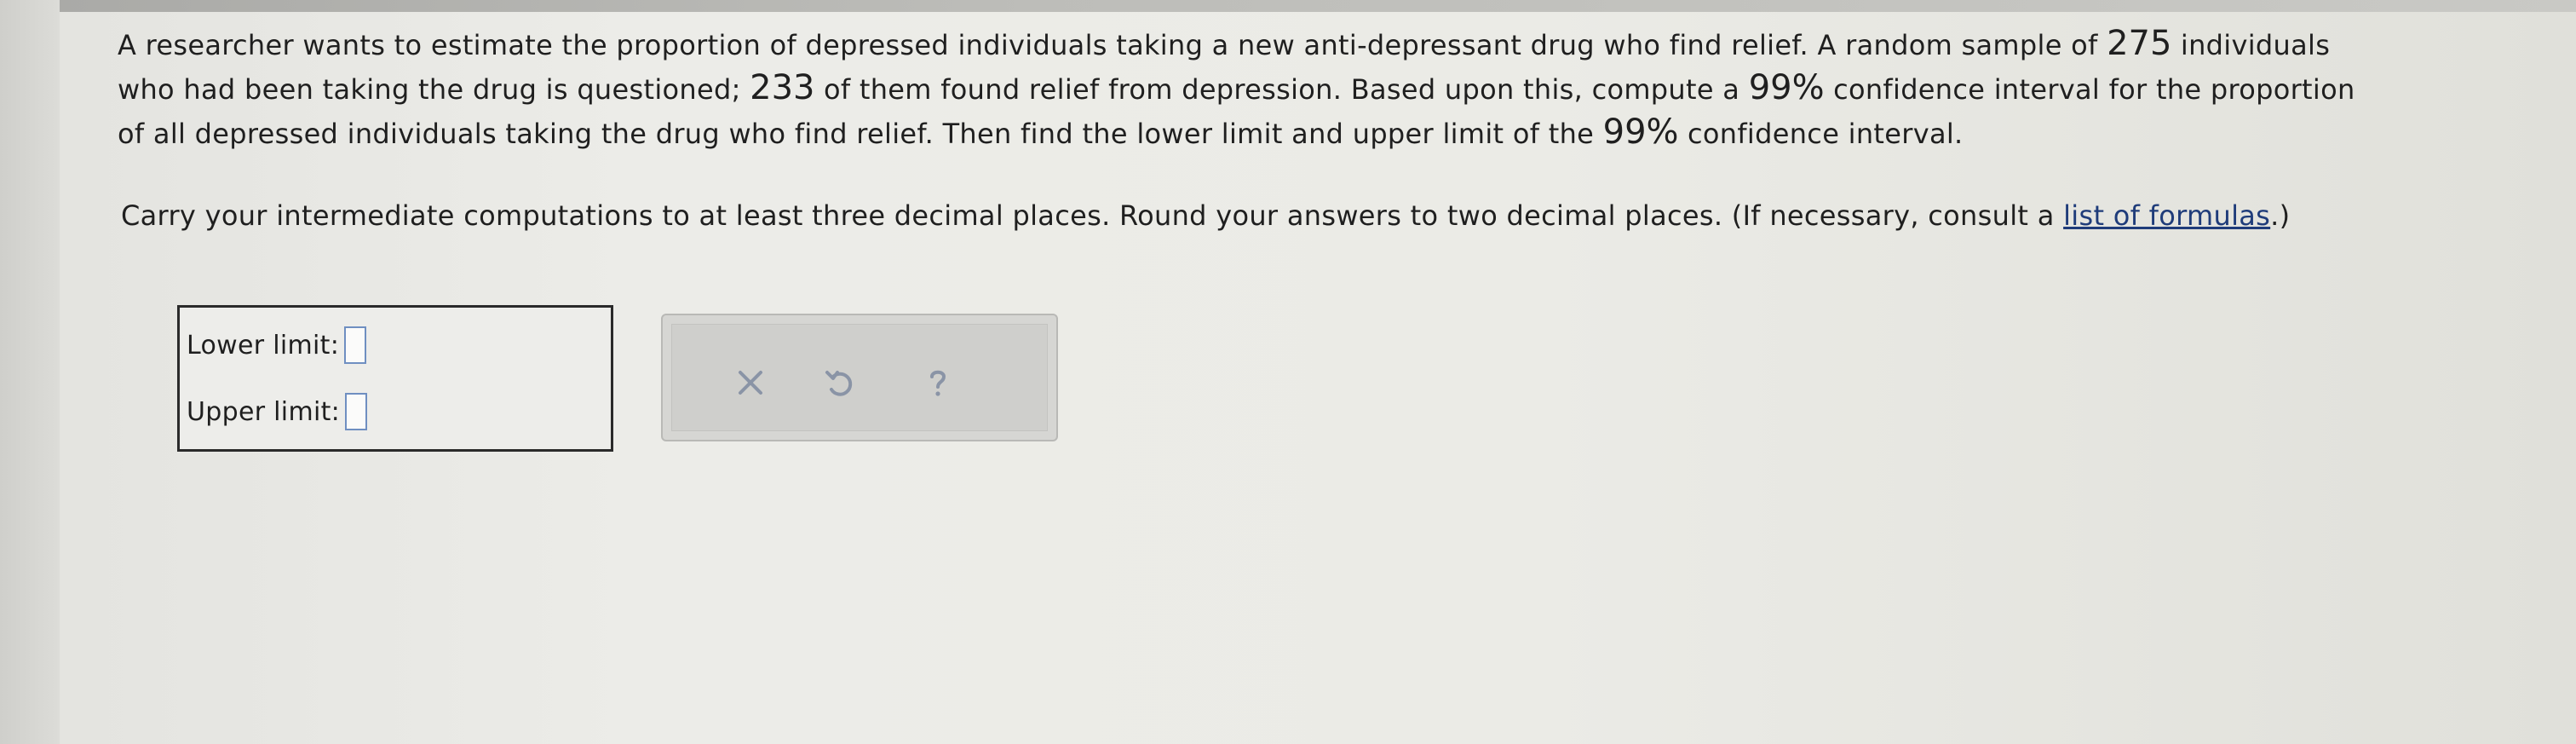 This screenshot has height=744, width=2576. I want to click on help-button, so click(938, 383).